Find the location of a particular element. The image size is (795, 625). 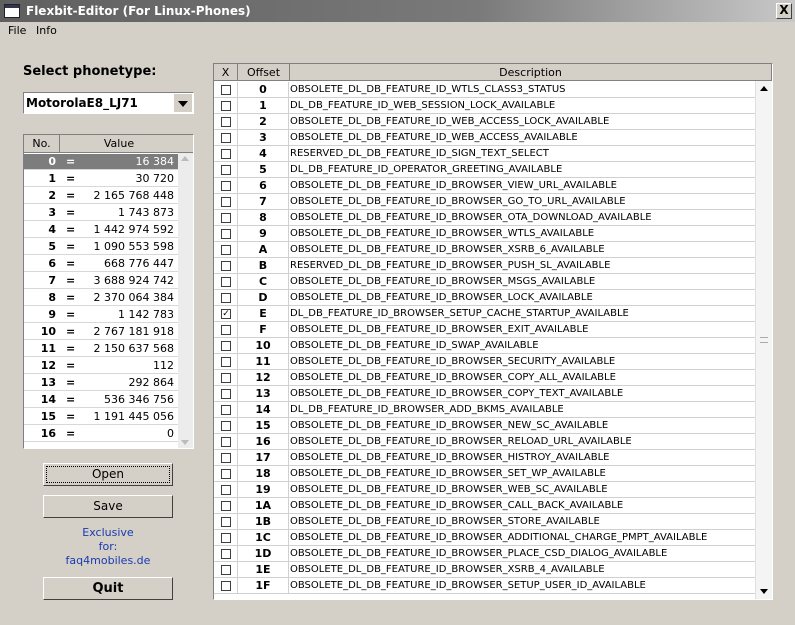

value-row: 6 = 668 776 447 is located at coordinates (101, 264).